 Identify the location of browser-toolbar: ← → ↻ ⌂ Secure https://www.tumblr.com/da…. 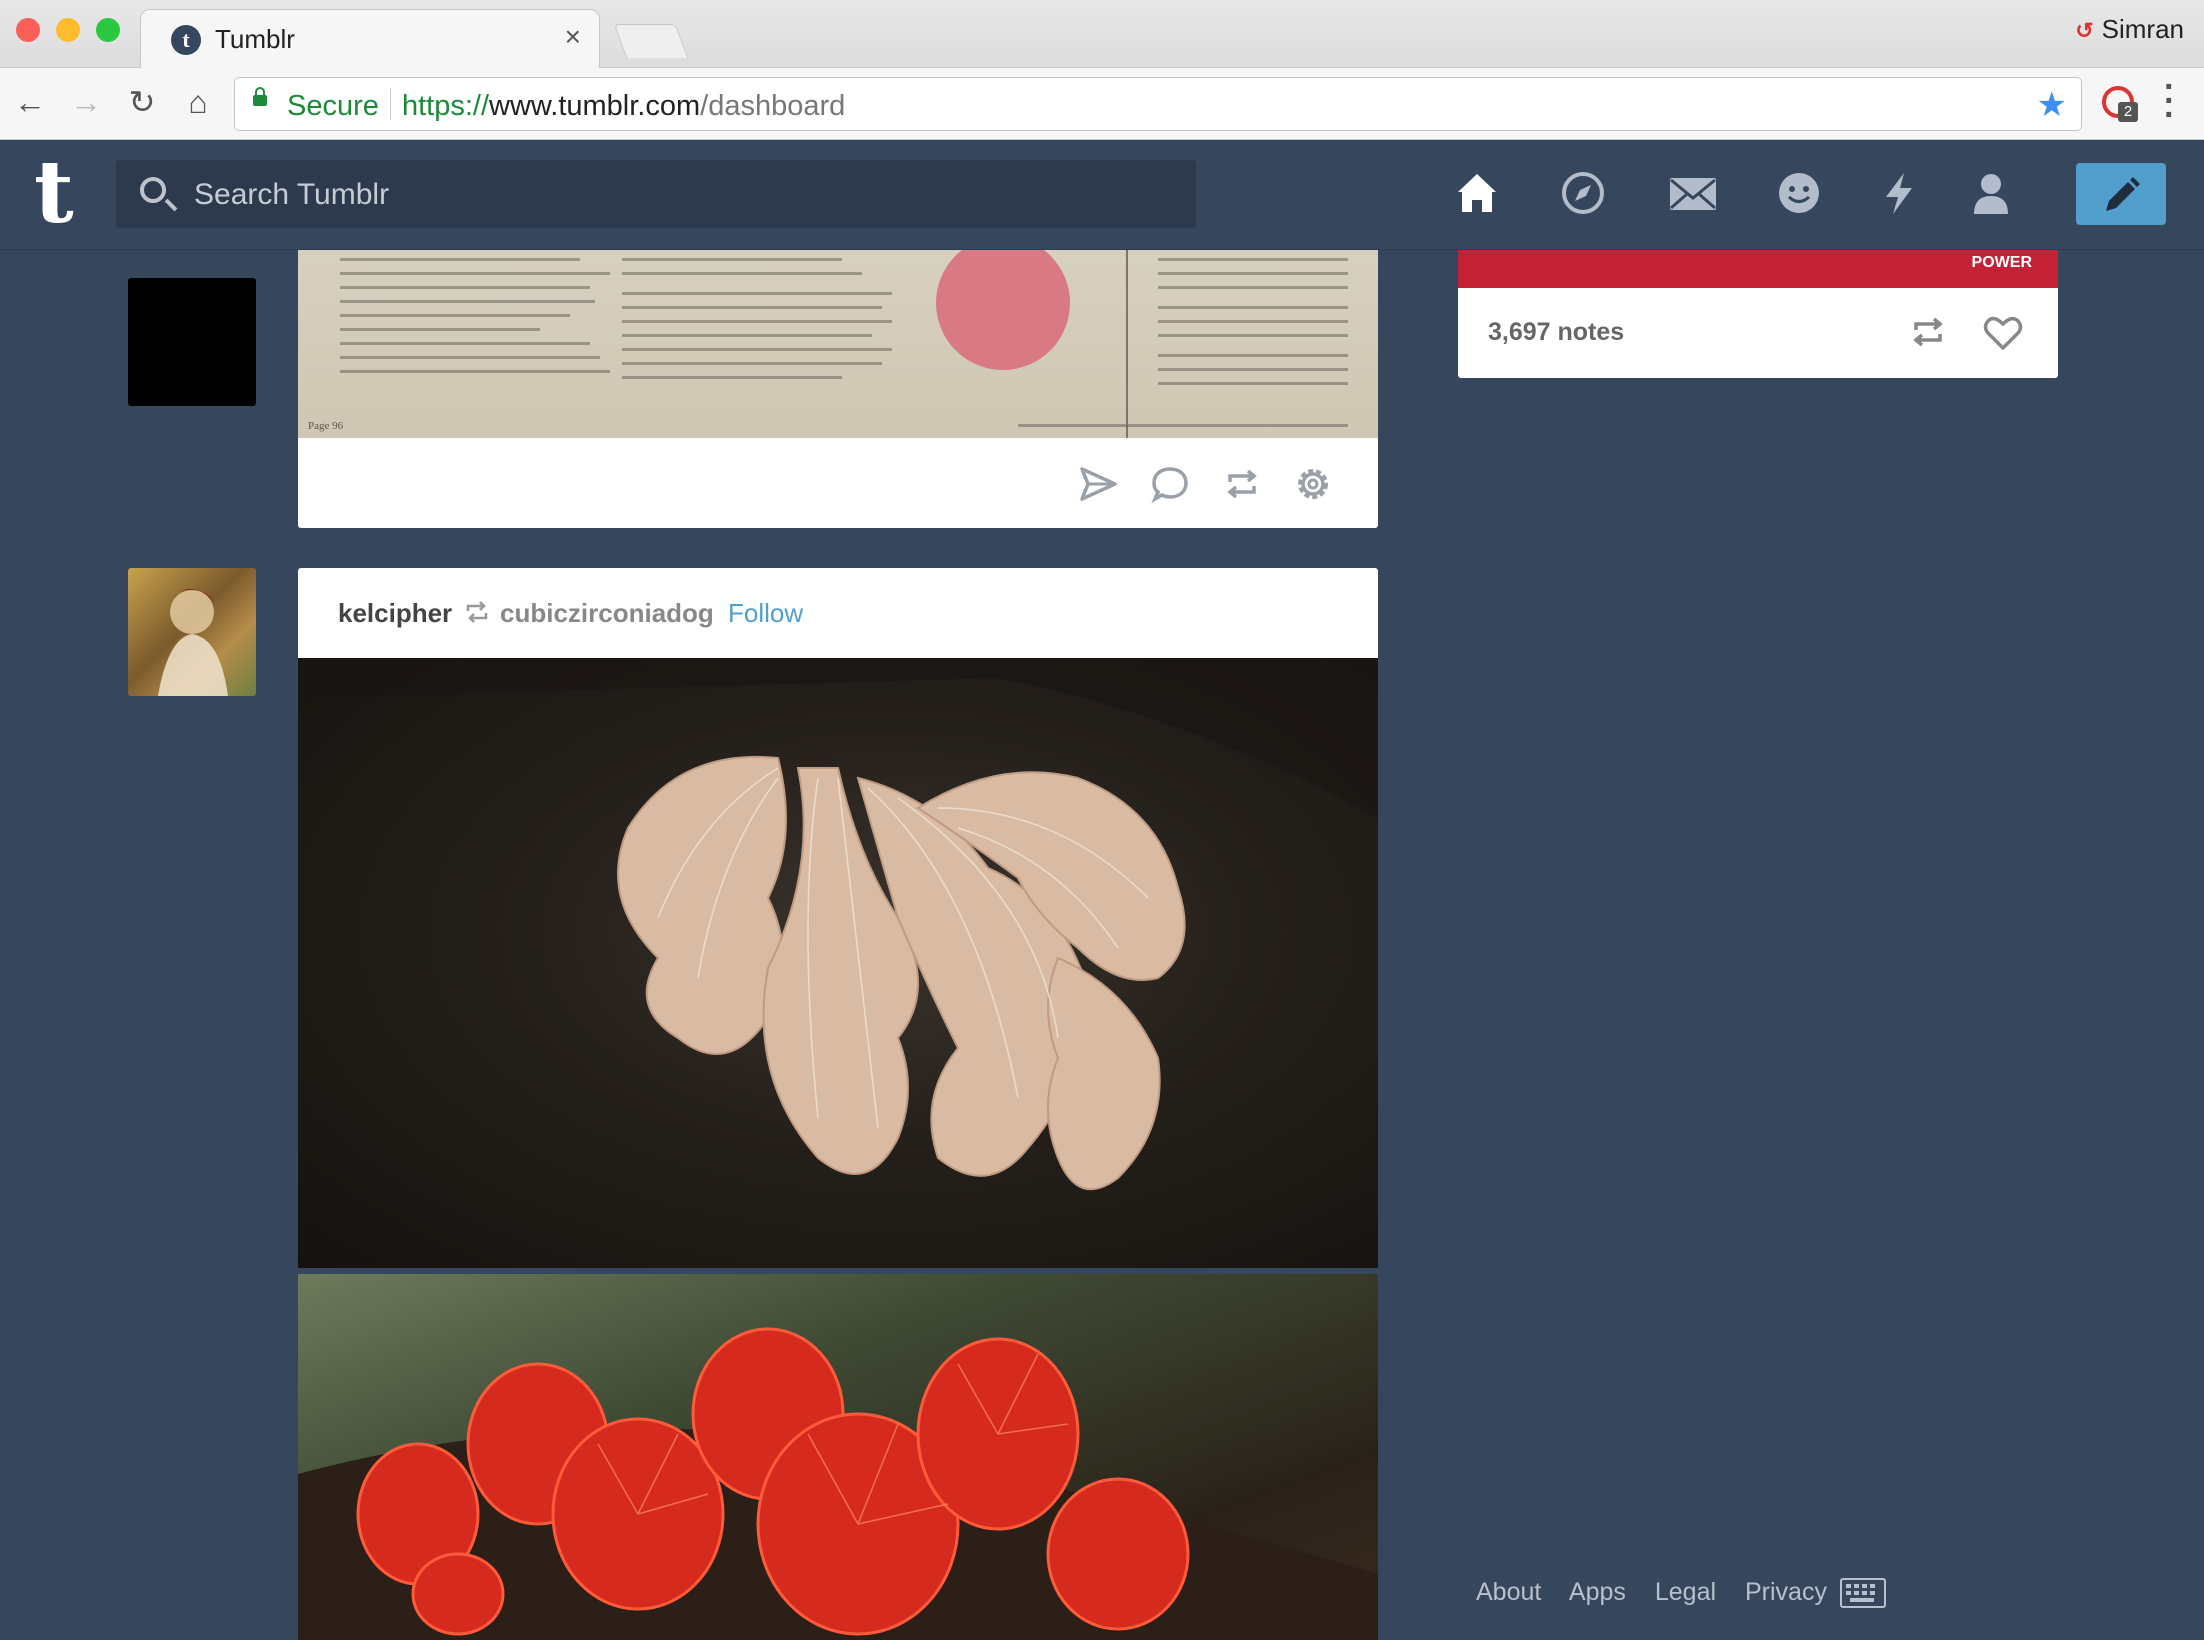
(1102, 104).